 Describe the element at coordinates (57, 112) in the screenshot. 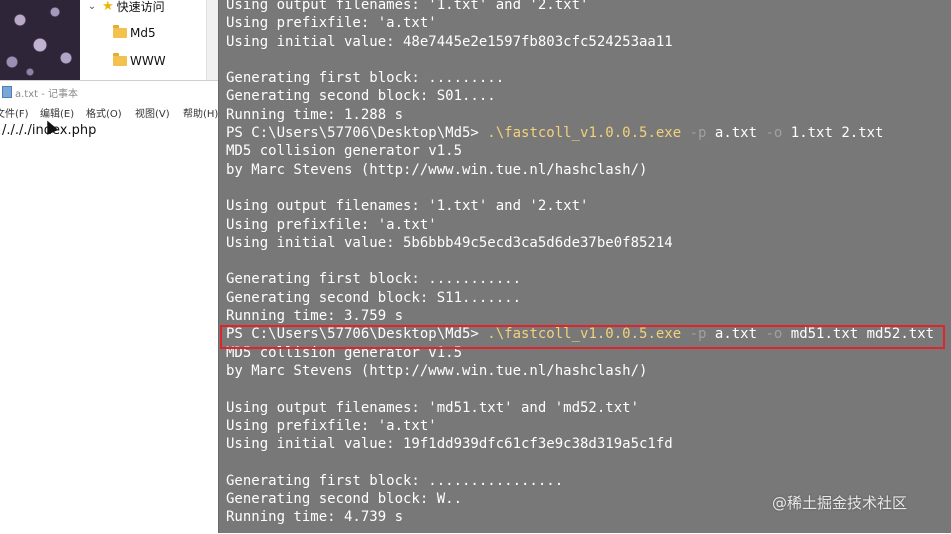

I see `menu-edit: 编辑(E)` at that location.